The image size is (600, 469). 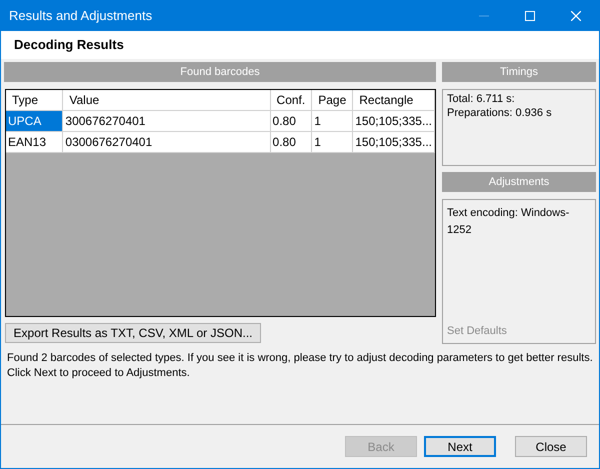 What do you see at coordinates (332, 100) in the screenshot?
I see `column-header: Page` at bounding box center [332, 100].